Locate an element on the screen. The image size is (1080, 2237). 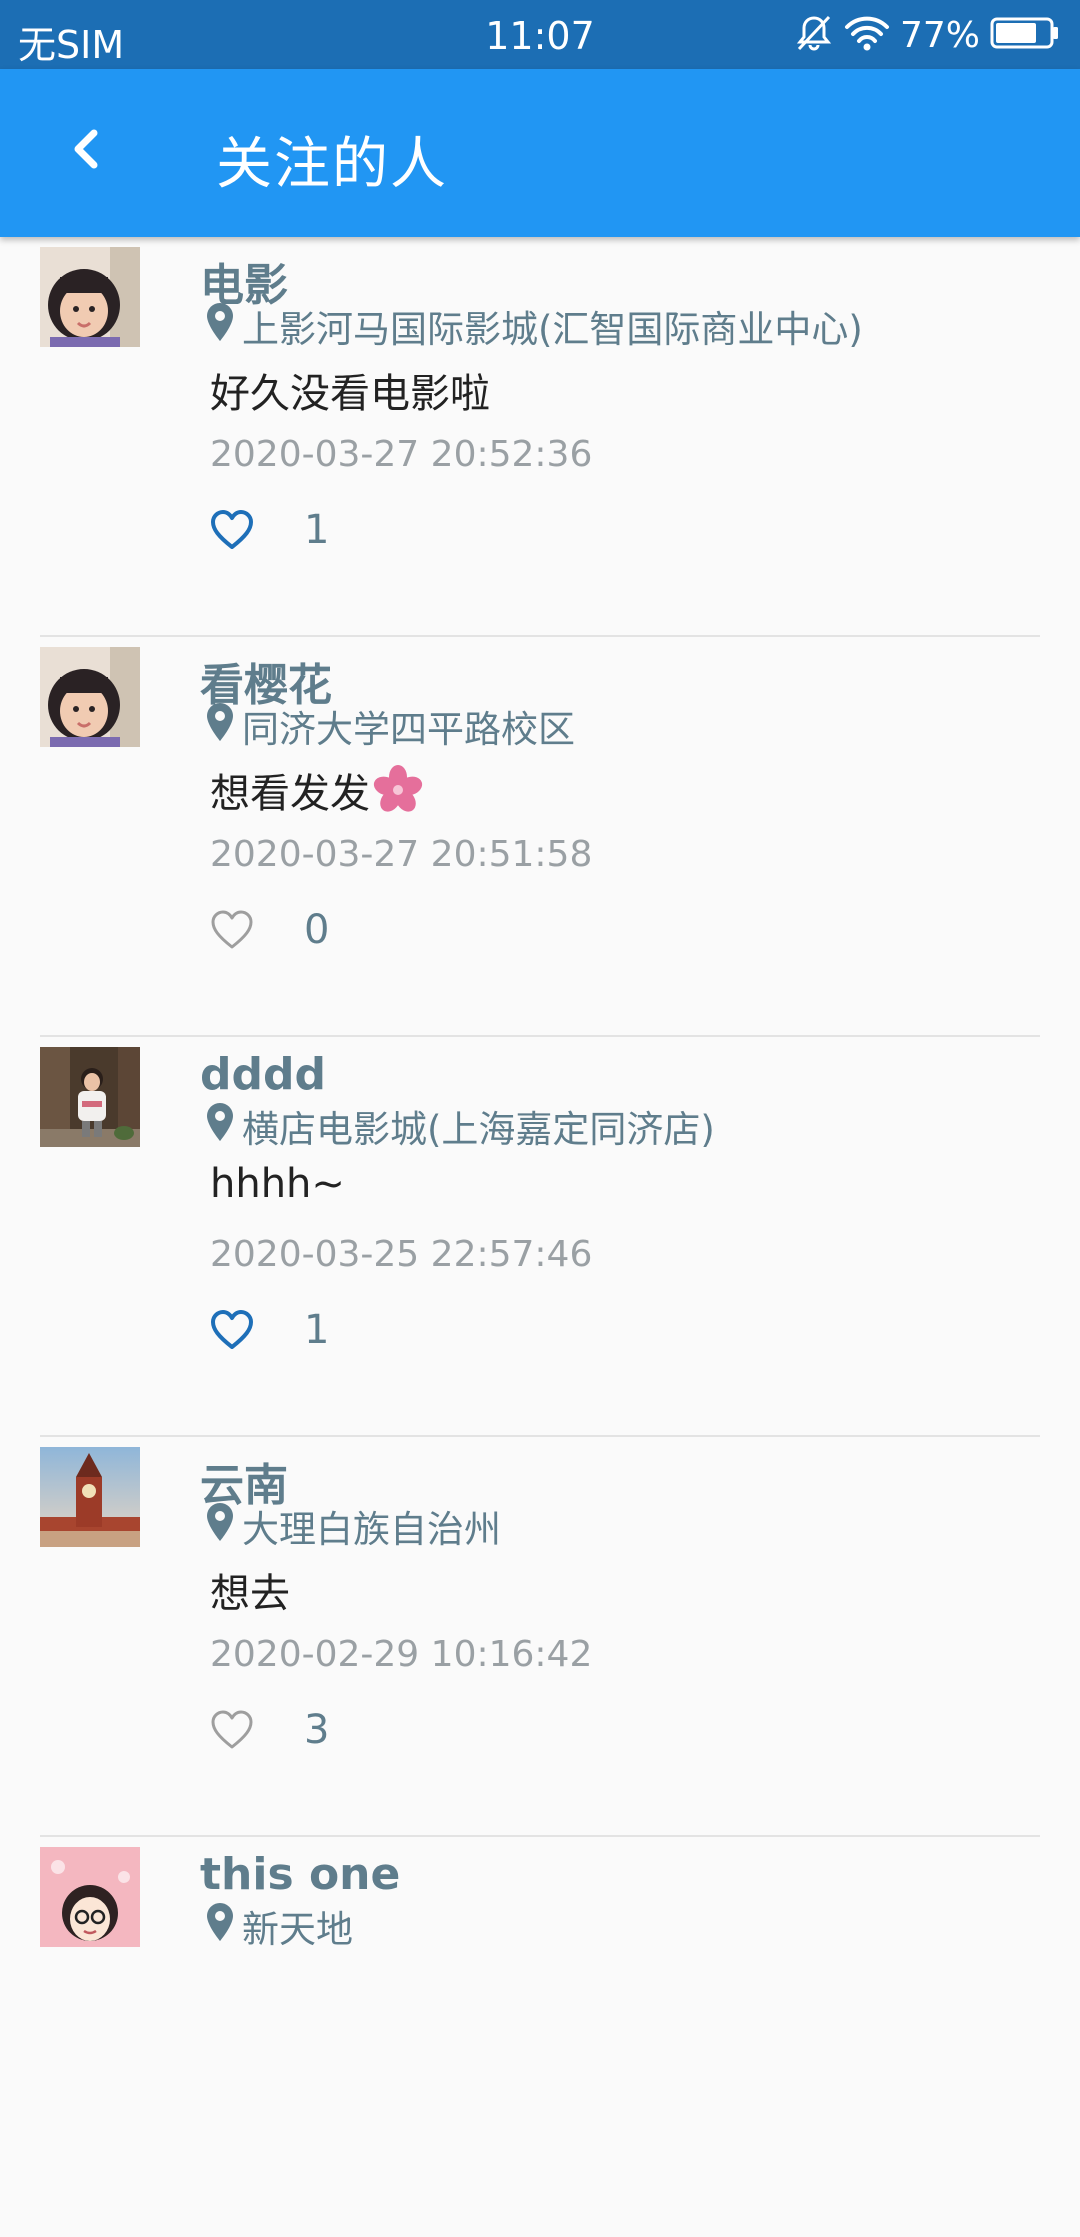
location-text: 同济大学四平路校区 is located at coordinates (408, 729).